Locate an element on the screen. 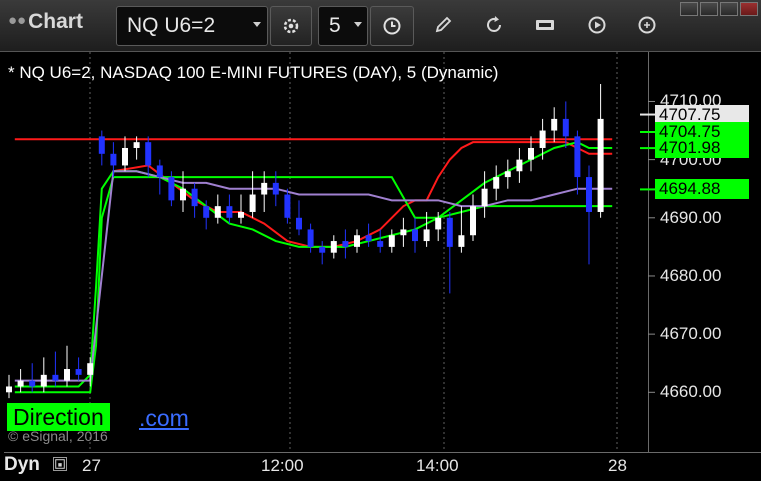 The width and height of the screenshot is (761, 481). app-title: ●●Chart is located at coordinates (45, 22).